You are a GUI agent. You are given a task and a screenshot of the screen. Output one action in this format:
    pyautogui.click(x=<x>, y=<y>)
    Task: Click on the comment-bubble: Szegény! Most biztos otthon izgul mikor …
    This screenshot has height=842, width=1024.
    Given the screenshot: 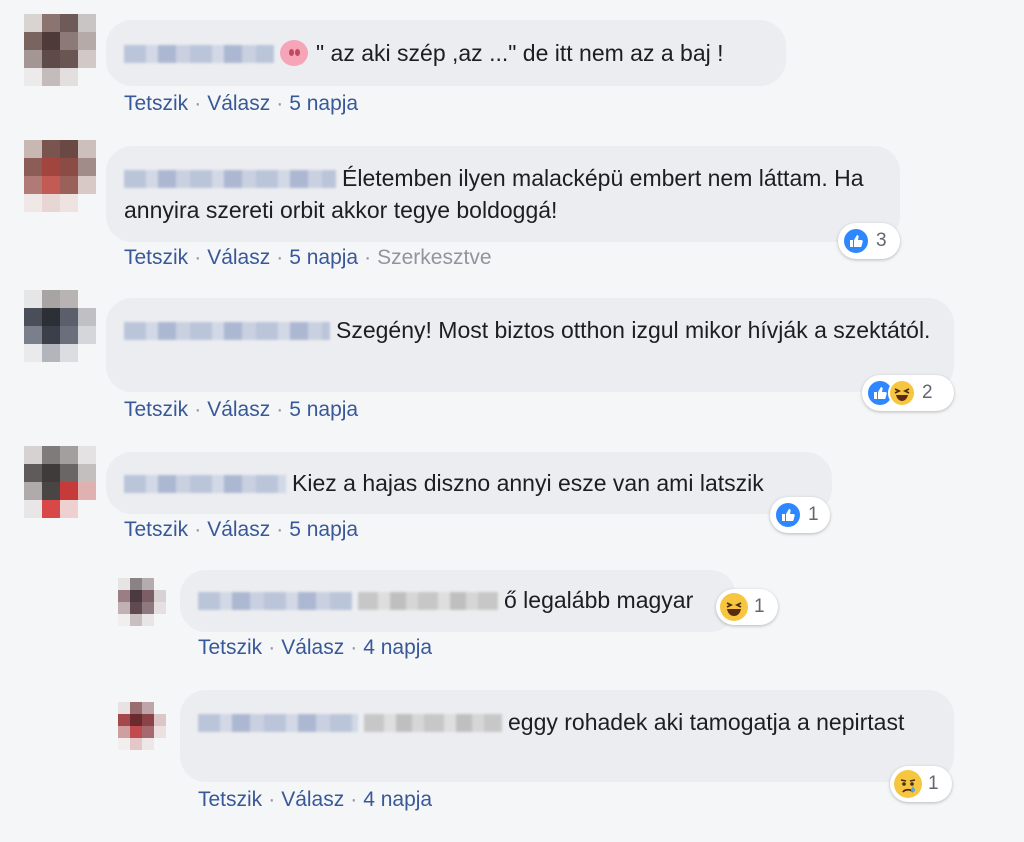 What is the action you would take?
    pyautogui.click(x=530, y=345)
    